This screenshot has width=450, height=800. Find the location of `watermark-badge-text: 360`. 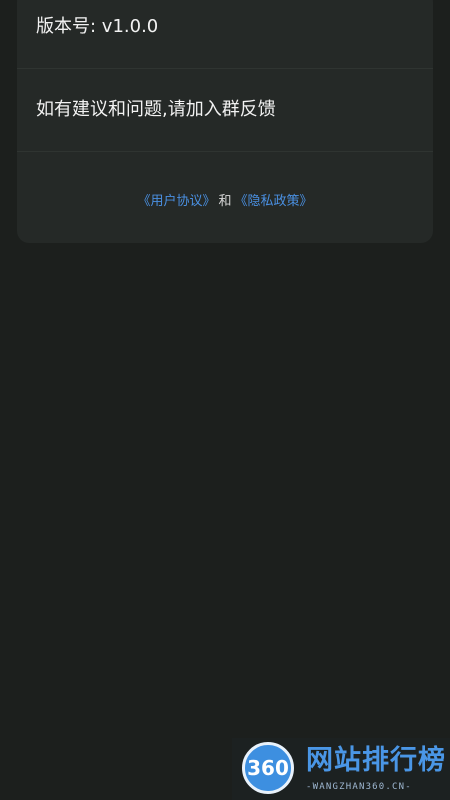

watermark-badge-text: 360 is located at coordinates (268, 768).